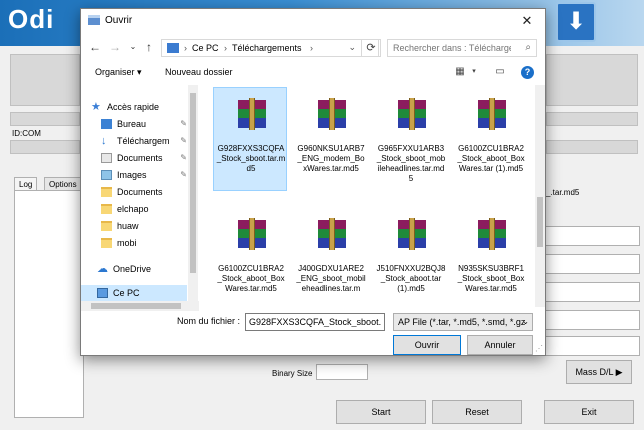 The image size is (644, 430). Describe the element at coordinates (31, 19) in the screenshot. I see `odin-logo: Odi` at that location.